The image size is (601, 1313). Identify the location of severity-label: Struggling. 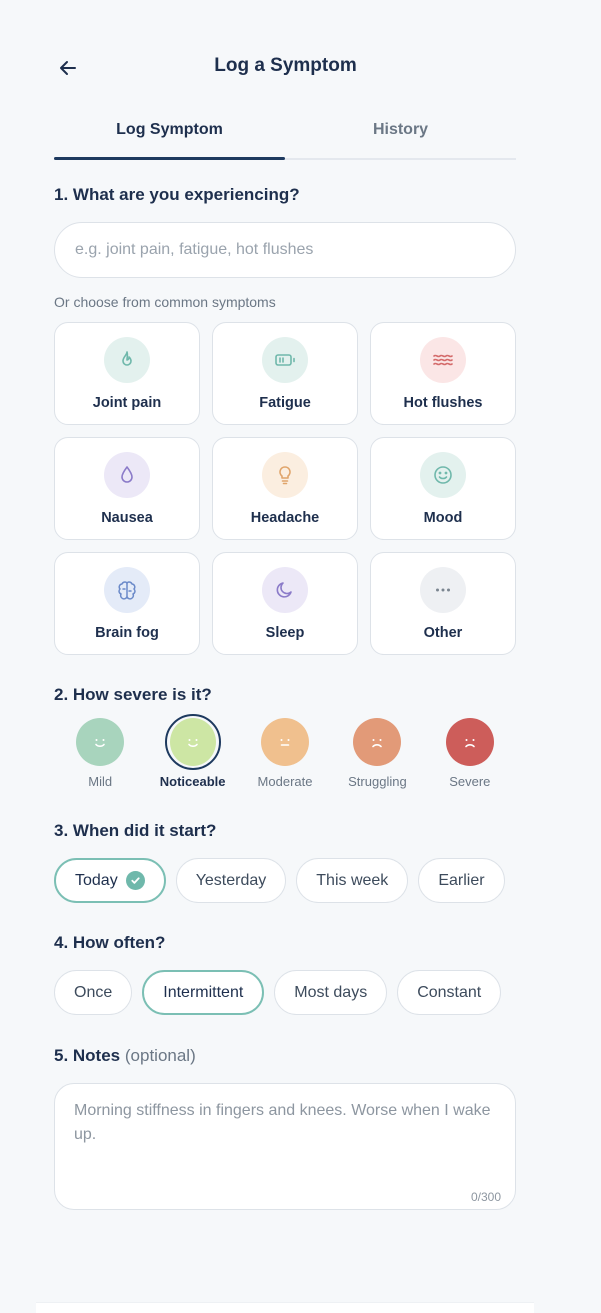
(377, 781).